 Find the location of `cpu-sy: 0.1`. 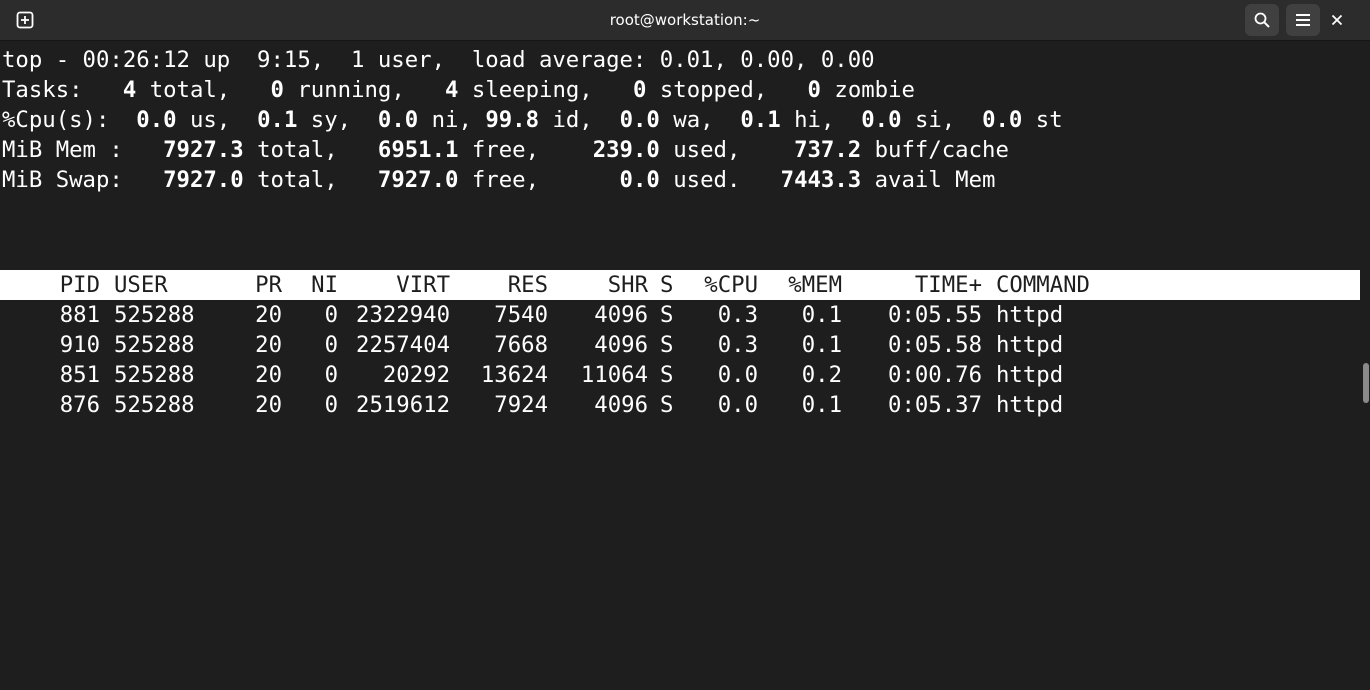

cpu-sy: 0.1 is located at coordinates (277, 120).